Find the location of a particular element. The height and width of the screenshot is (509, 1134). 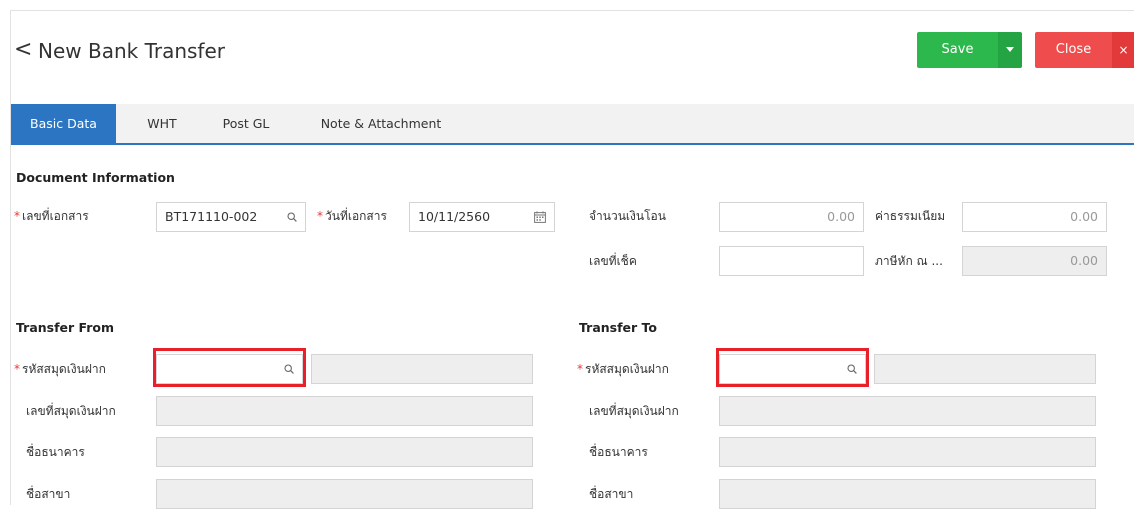

to-bank-name-label: ชื่อธนาคาร is located at coordinates (618, 452).